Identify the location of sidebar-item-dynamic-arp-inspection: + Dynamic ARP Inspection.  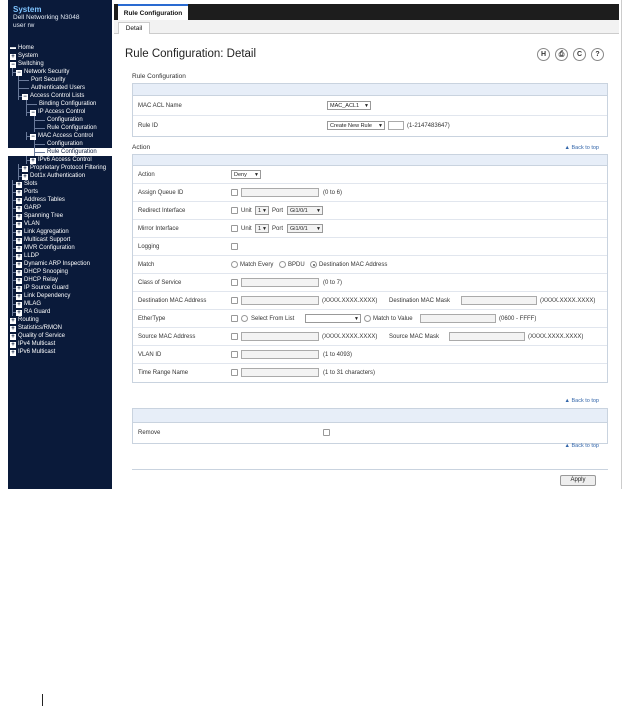
(60, 264).